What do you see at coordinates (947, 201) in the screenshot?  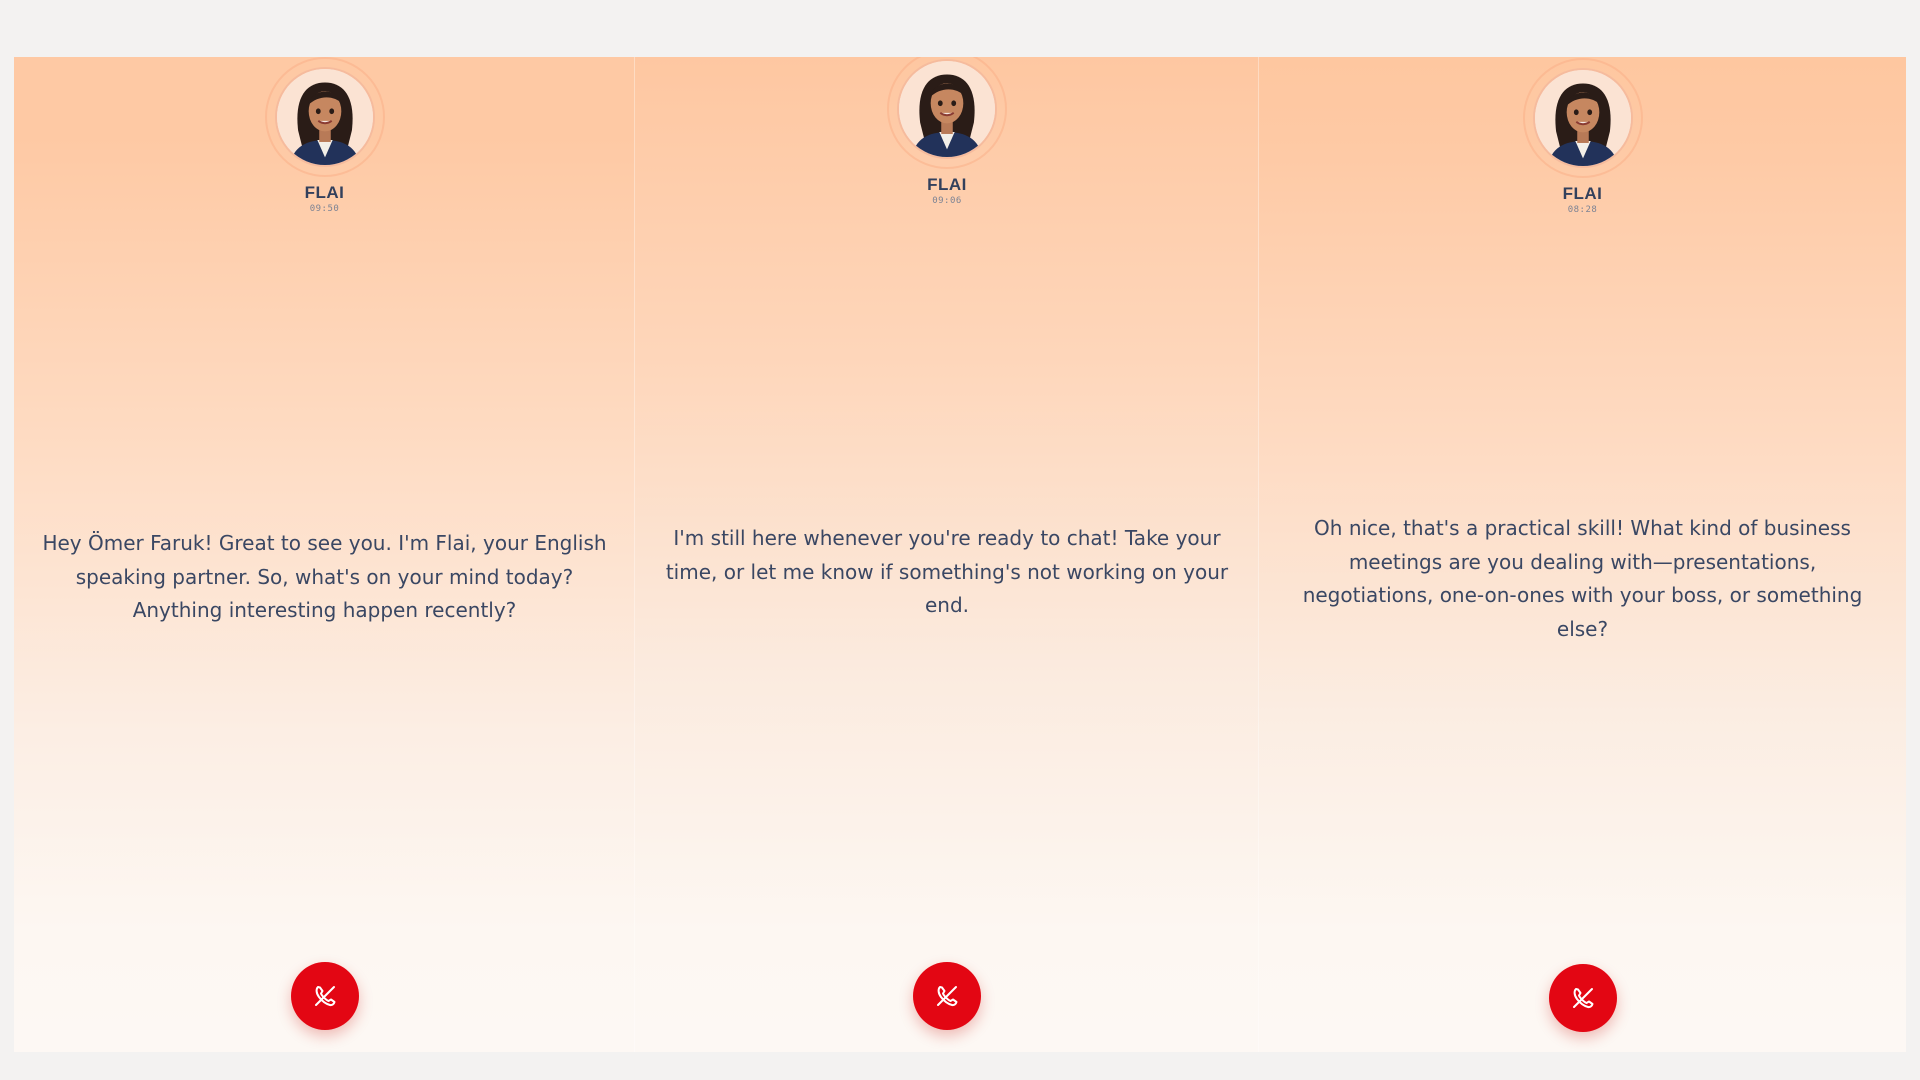 I see `call-timer: 09:06` at bounding box center [947, 201].